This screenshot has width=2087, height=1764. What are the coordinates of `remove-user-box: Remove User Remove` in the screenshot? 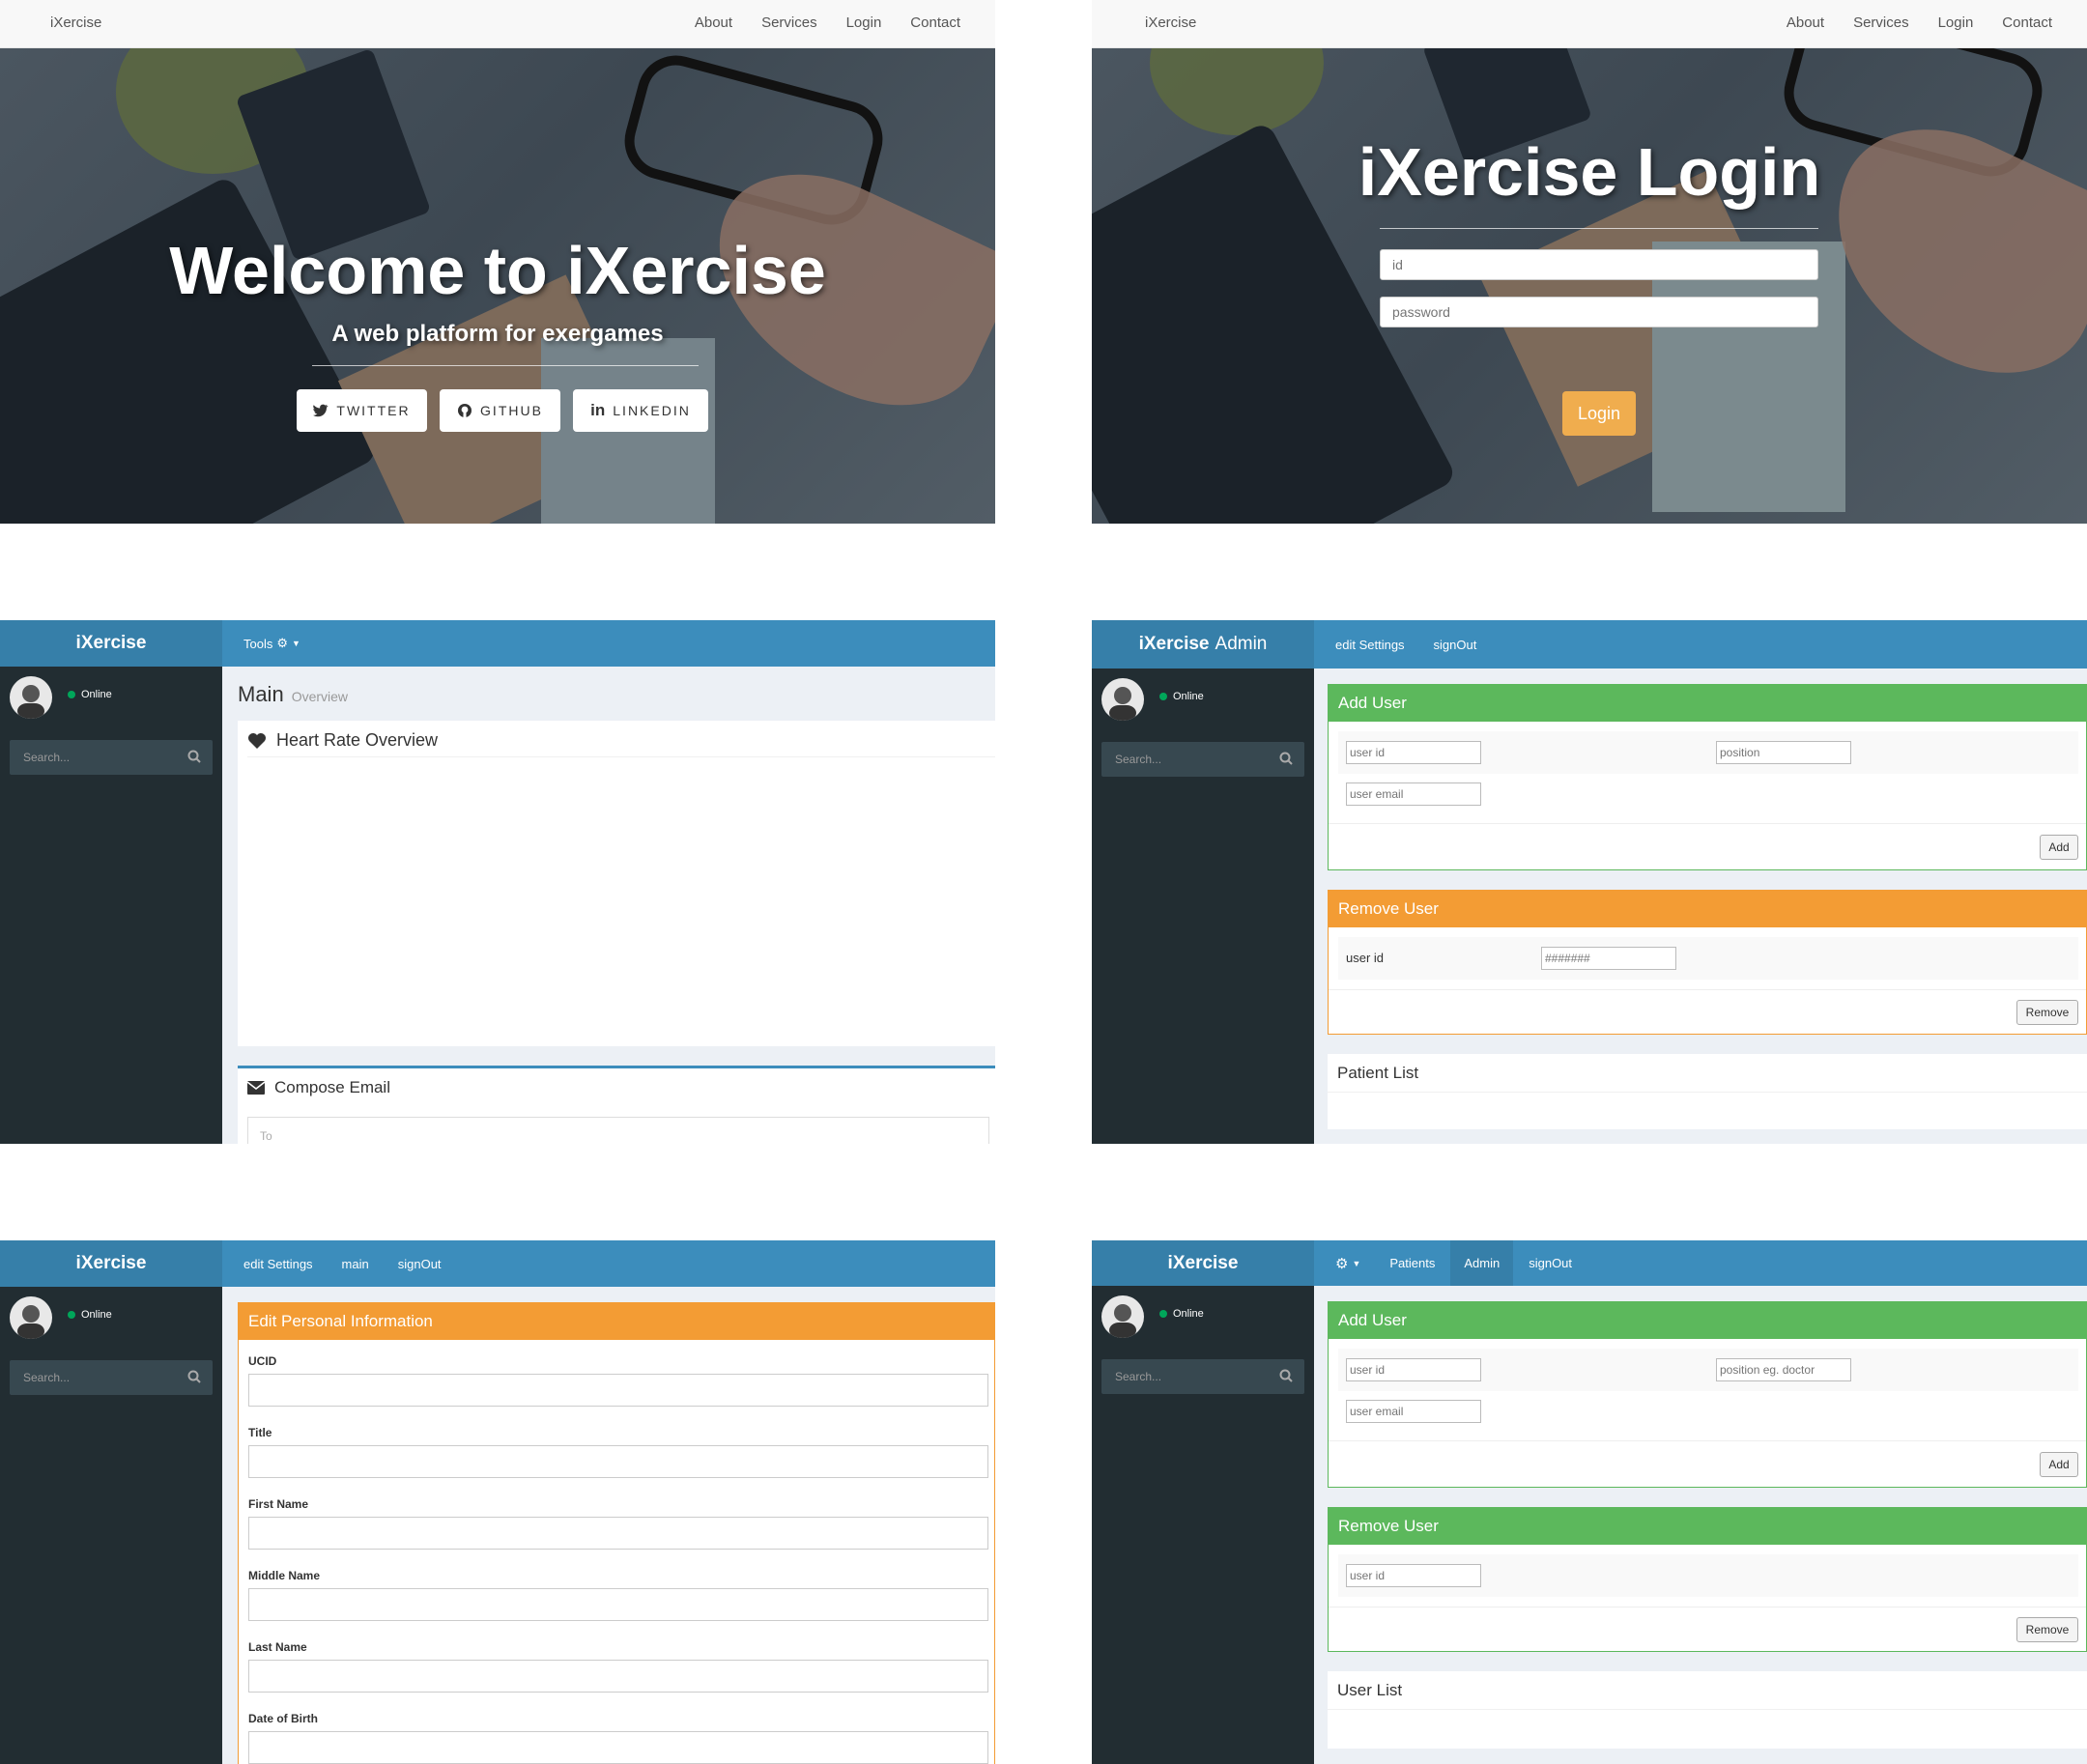 It's located at (1707, 1579).